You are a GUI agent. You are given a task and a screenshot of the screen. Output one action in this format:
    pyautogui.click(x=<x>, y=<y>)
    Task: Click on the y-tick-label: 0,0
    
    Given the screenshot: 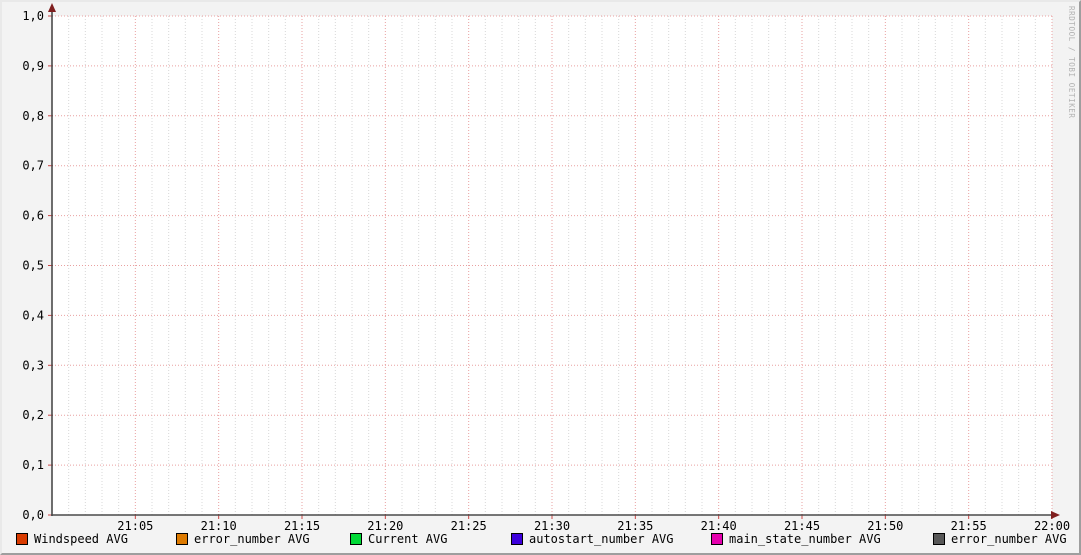 What is the action you would take?
    pyautogui.click(x=33, y=515)
    